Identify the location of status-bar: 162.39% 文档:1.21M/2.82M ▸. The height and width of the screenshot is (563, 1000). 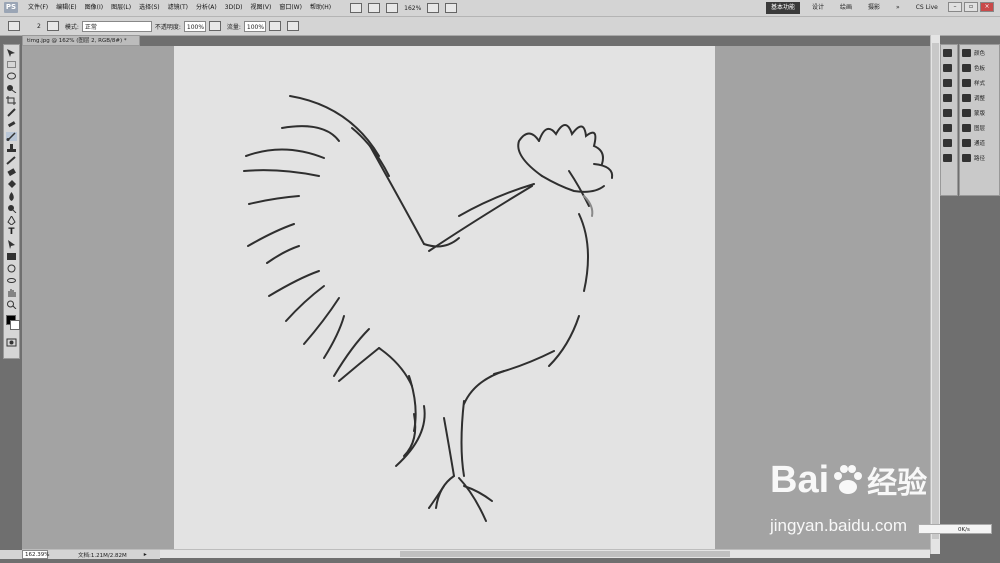
(80, 554).